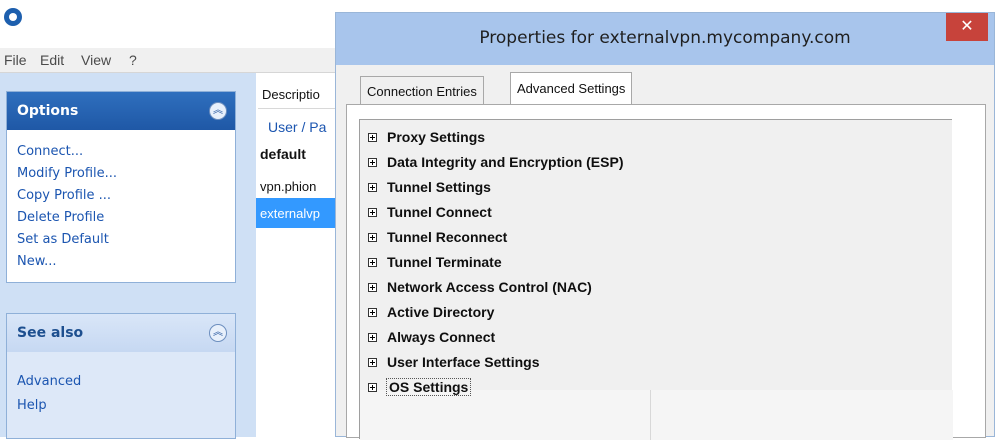 This screenshot has height=440, width=995. I want to click on help-link: Help, so click(32, 405).